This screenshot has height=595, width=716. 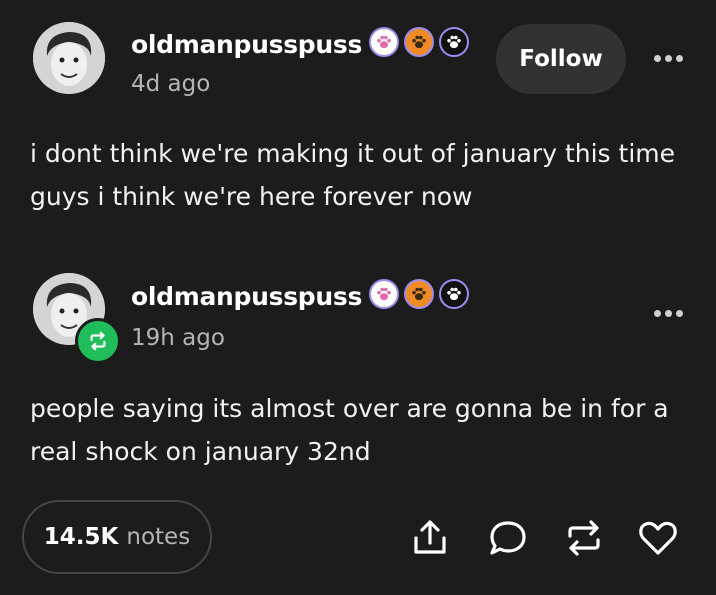 I want to click on reblog-badge-icon, so click(x=98, y=341).